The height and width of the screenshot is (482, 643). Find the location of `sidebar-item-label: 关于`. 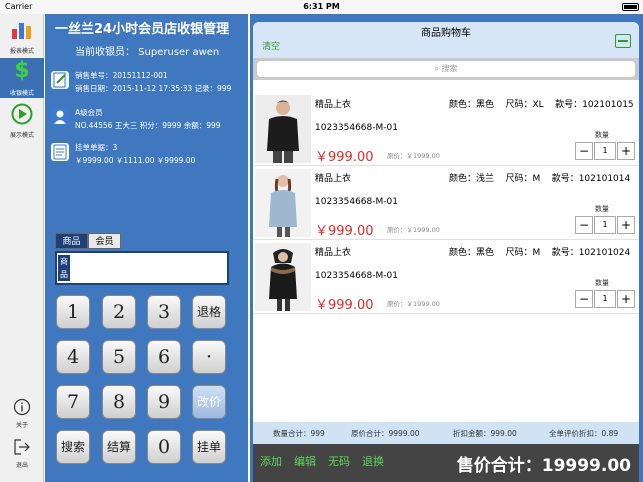

sidebar-item-label: 关于 is located at coordinates (21, 425).